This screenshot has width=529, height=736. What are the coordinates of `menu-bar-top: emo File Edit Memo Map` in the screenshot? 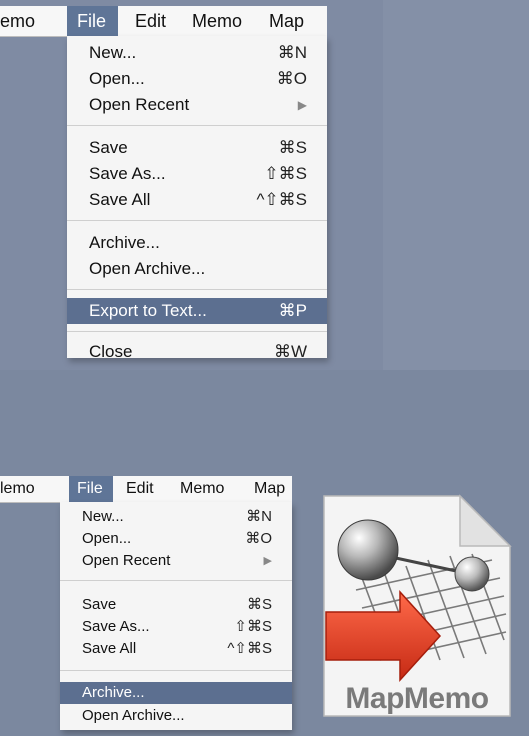 It's located at (163, 21).